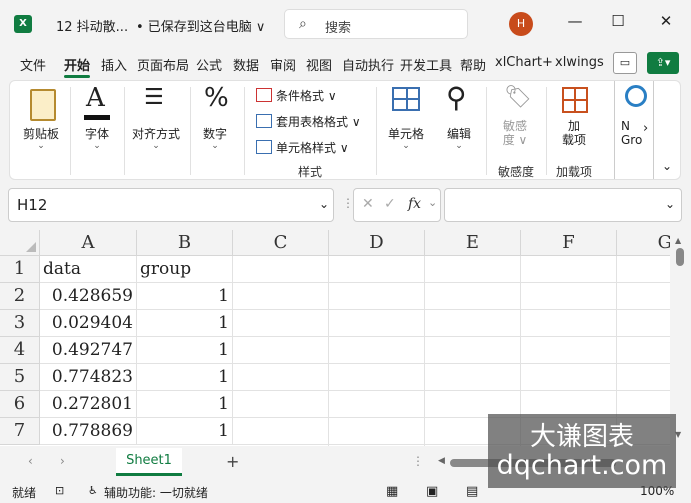 This screenshot has width=691, height=503. I want to click on enter-icon: ✓, so click(390, 204).